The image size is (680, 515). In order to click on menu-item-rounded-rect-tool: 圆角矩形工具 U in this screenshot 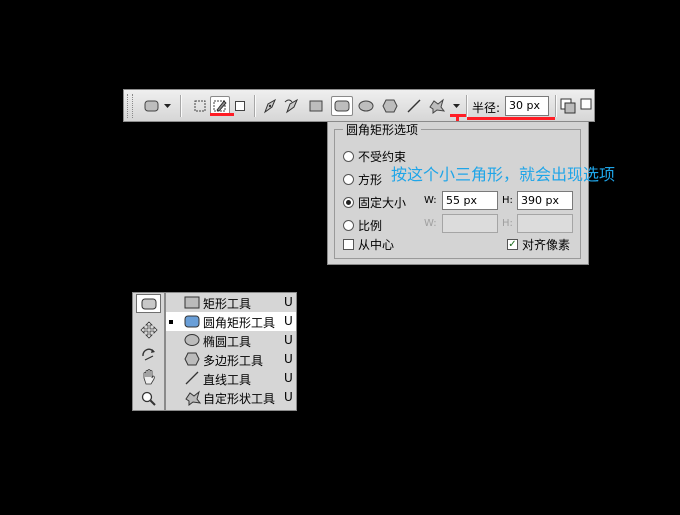, I will do `click(231, 321)`.